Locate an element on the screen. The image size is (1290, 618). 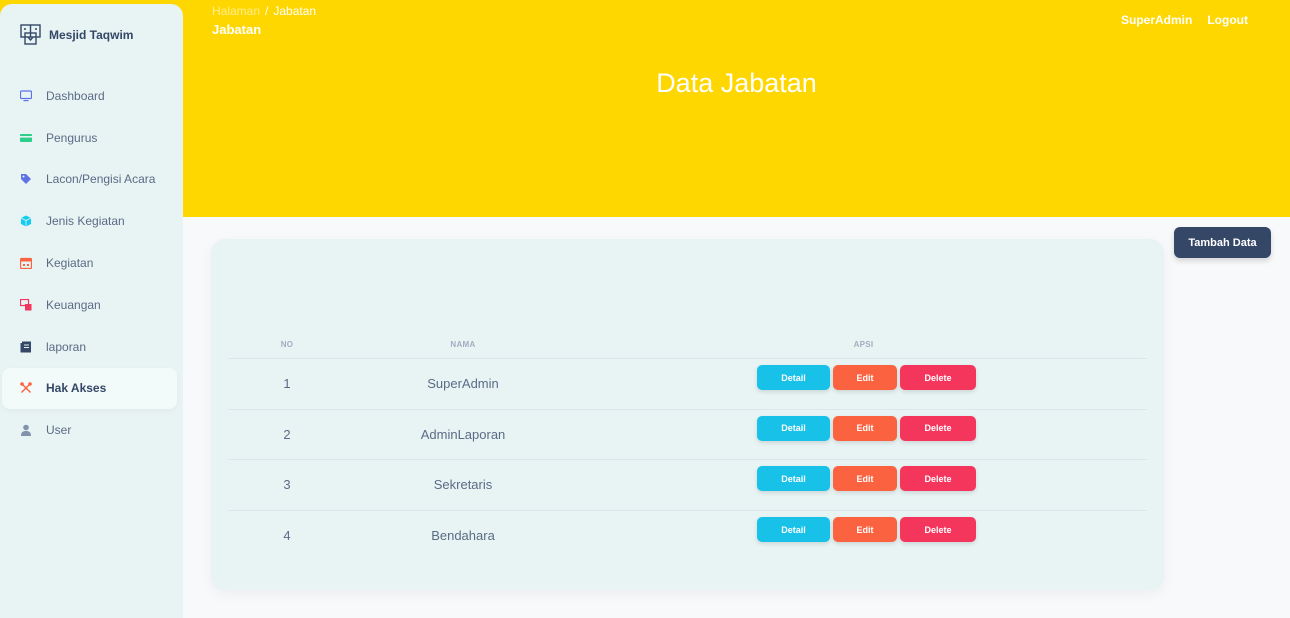
credit-card-icon is located at coordinates (26, 137).